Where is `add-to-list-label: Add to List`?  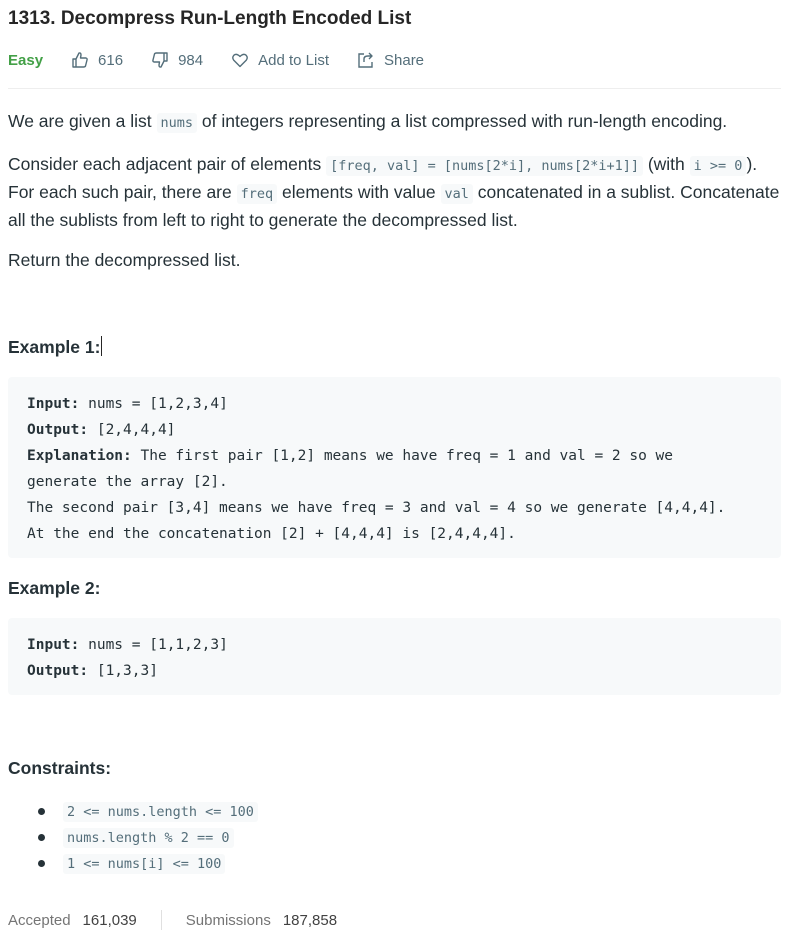
add-to-list-label: Add to List is located at coordinates (293, 60).